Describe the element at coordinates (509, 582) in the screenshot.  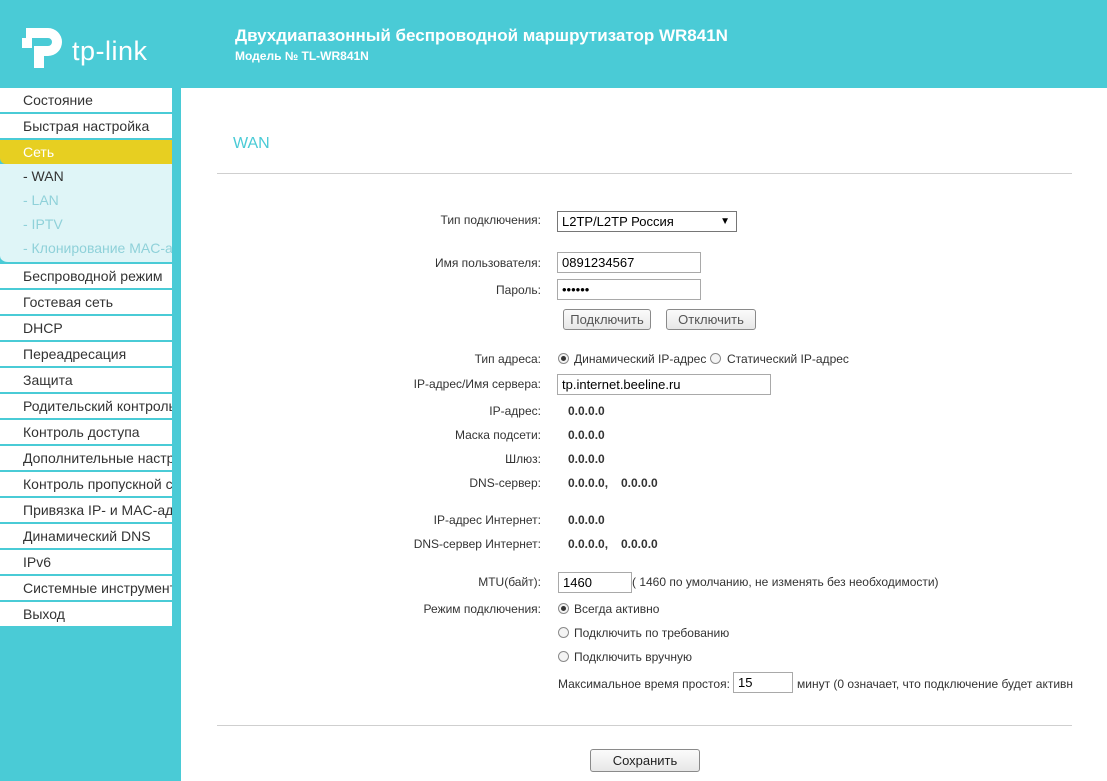
I see `mtu-label: MTU(байт):` at that location.